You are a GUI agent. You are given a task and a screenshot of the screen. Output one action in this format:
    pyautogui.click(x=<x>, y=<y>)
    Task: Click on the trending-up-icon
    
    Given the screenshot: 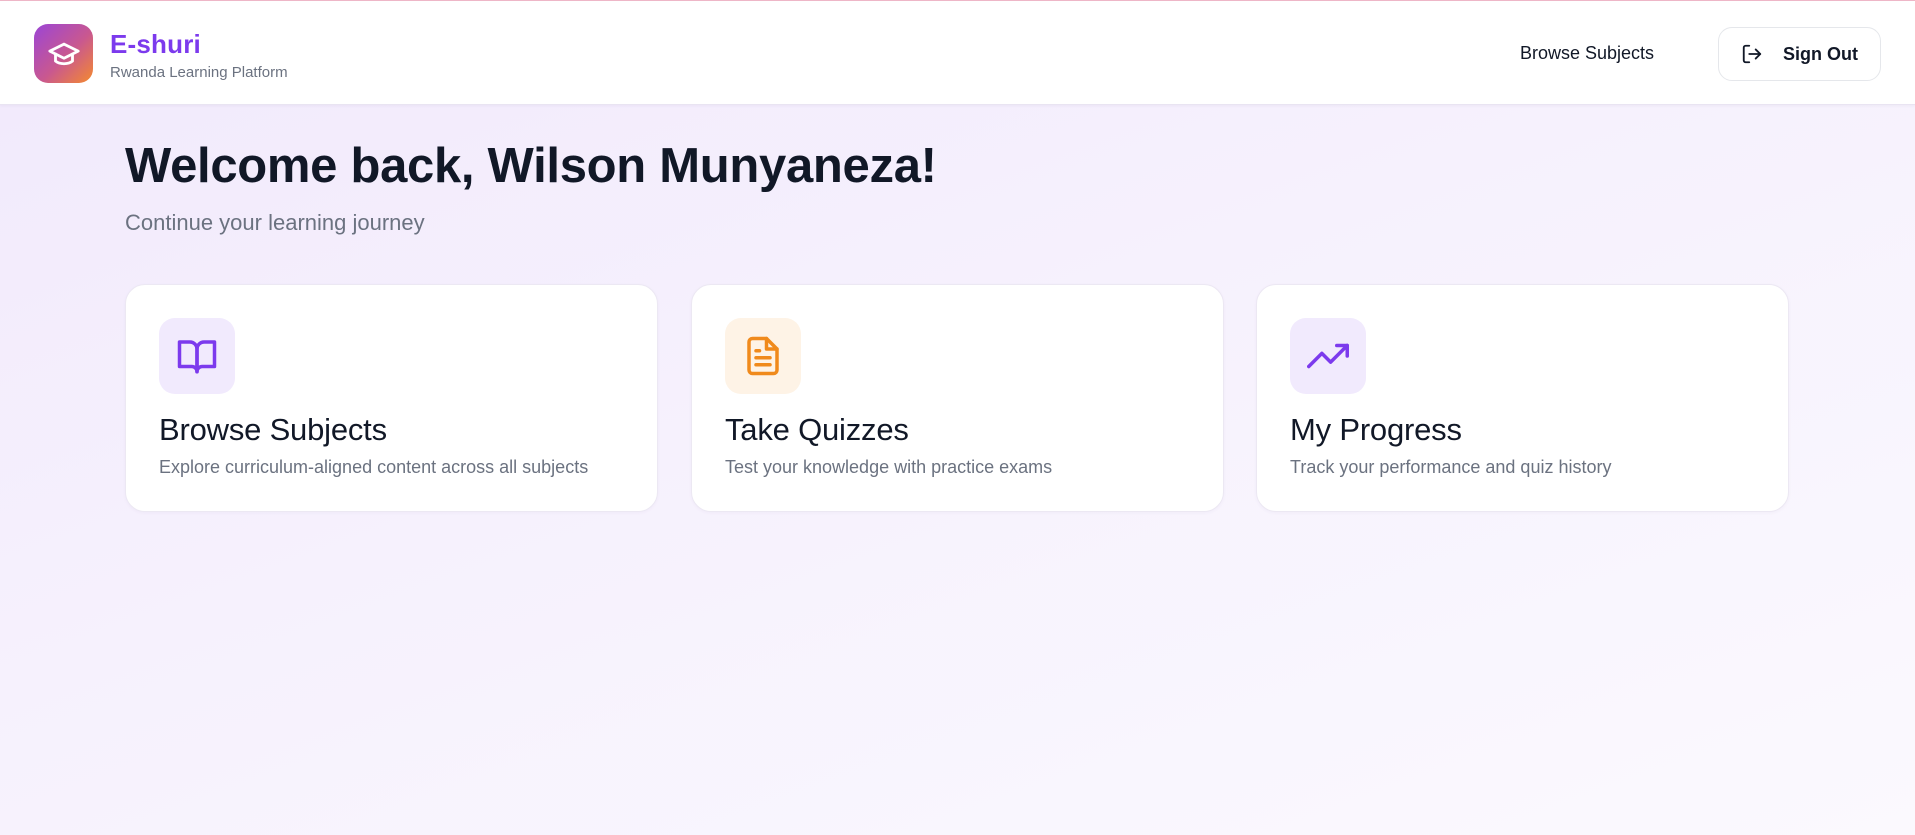 What is the action you would take?
    pyautogui.click(x=1328, y=356)
    